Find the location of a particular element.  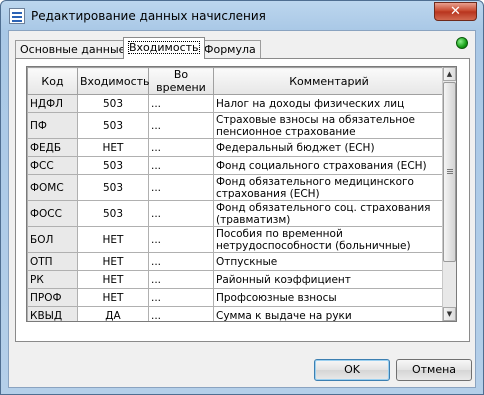

cancel-button: Отмена is located at coordinates (434, 370).